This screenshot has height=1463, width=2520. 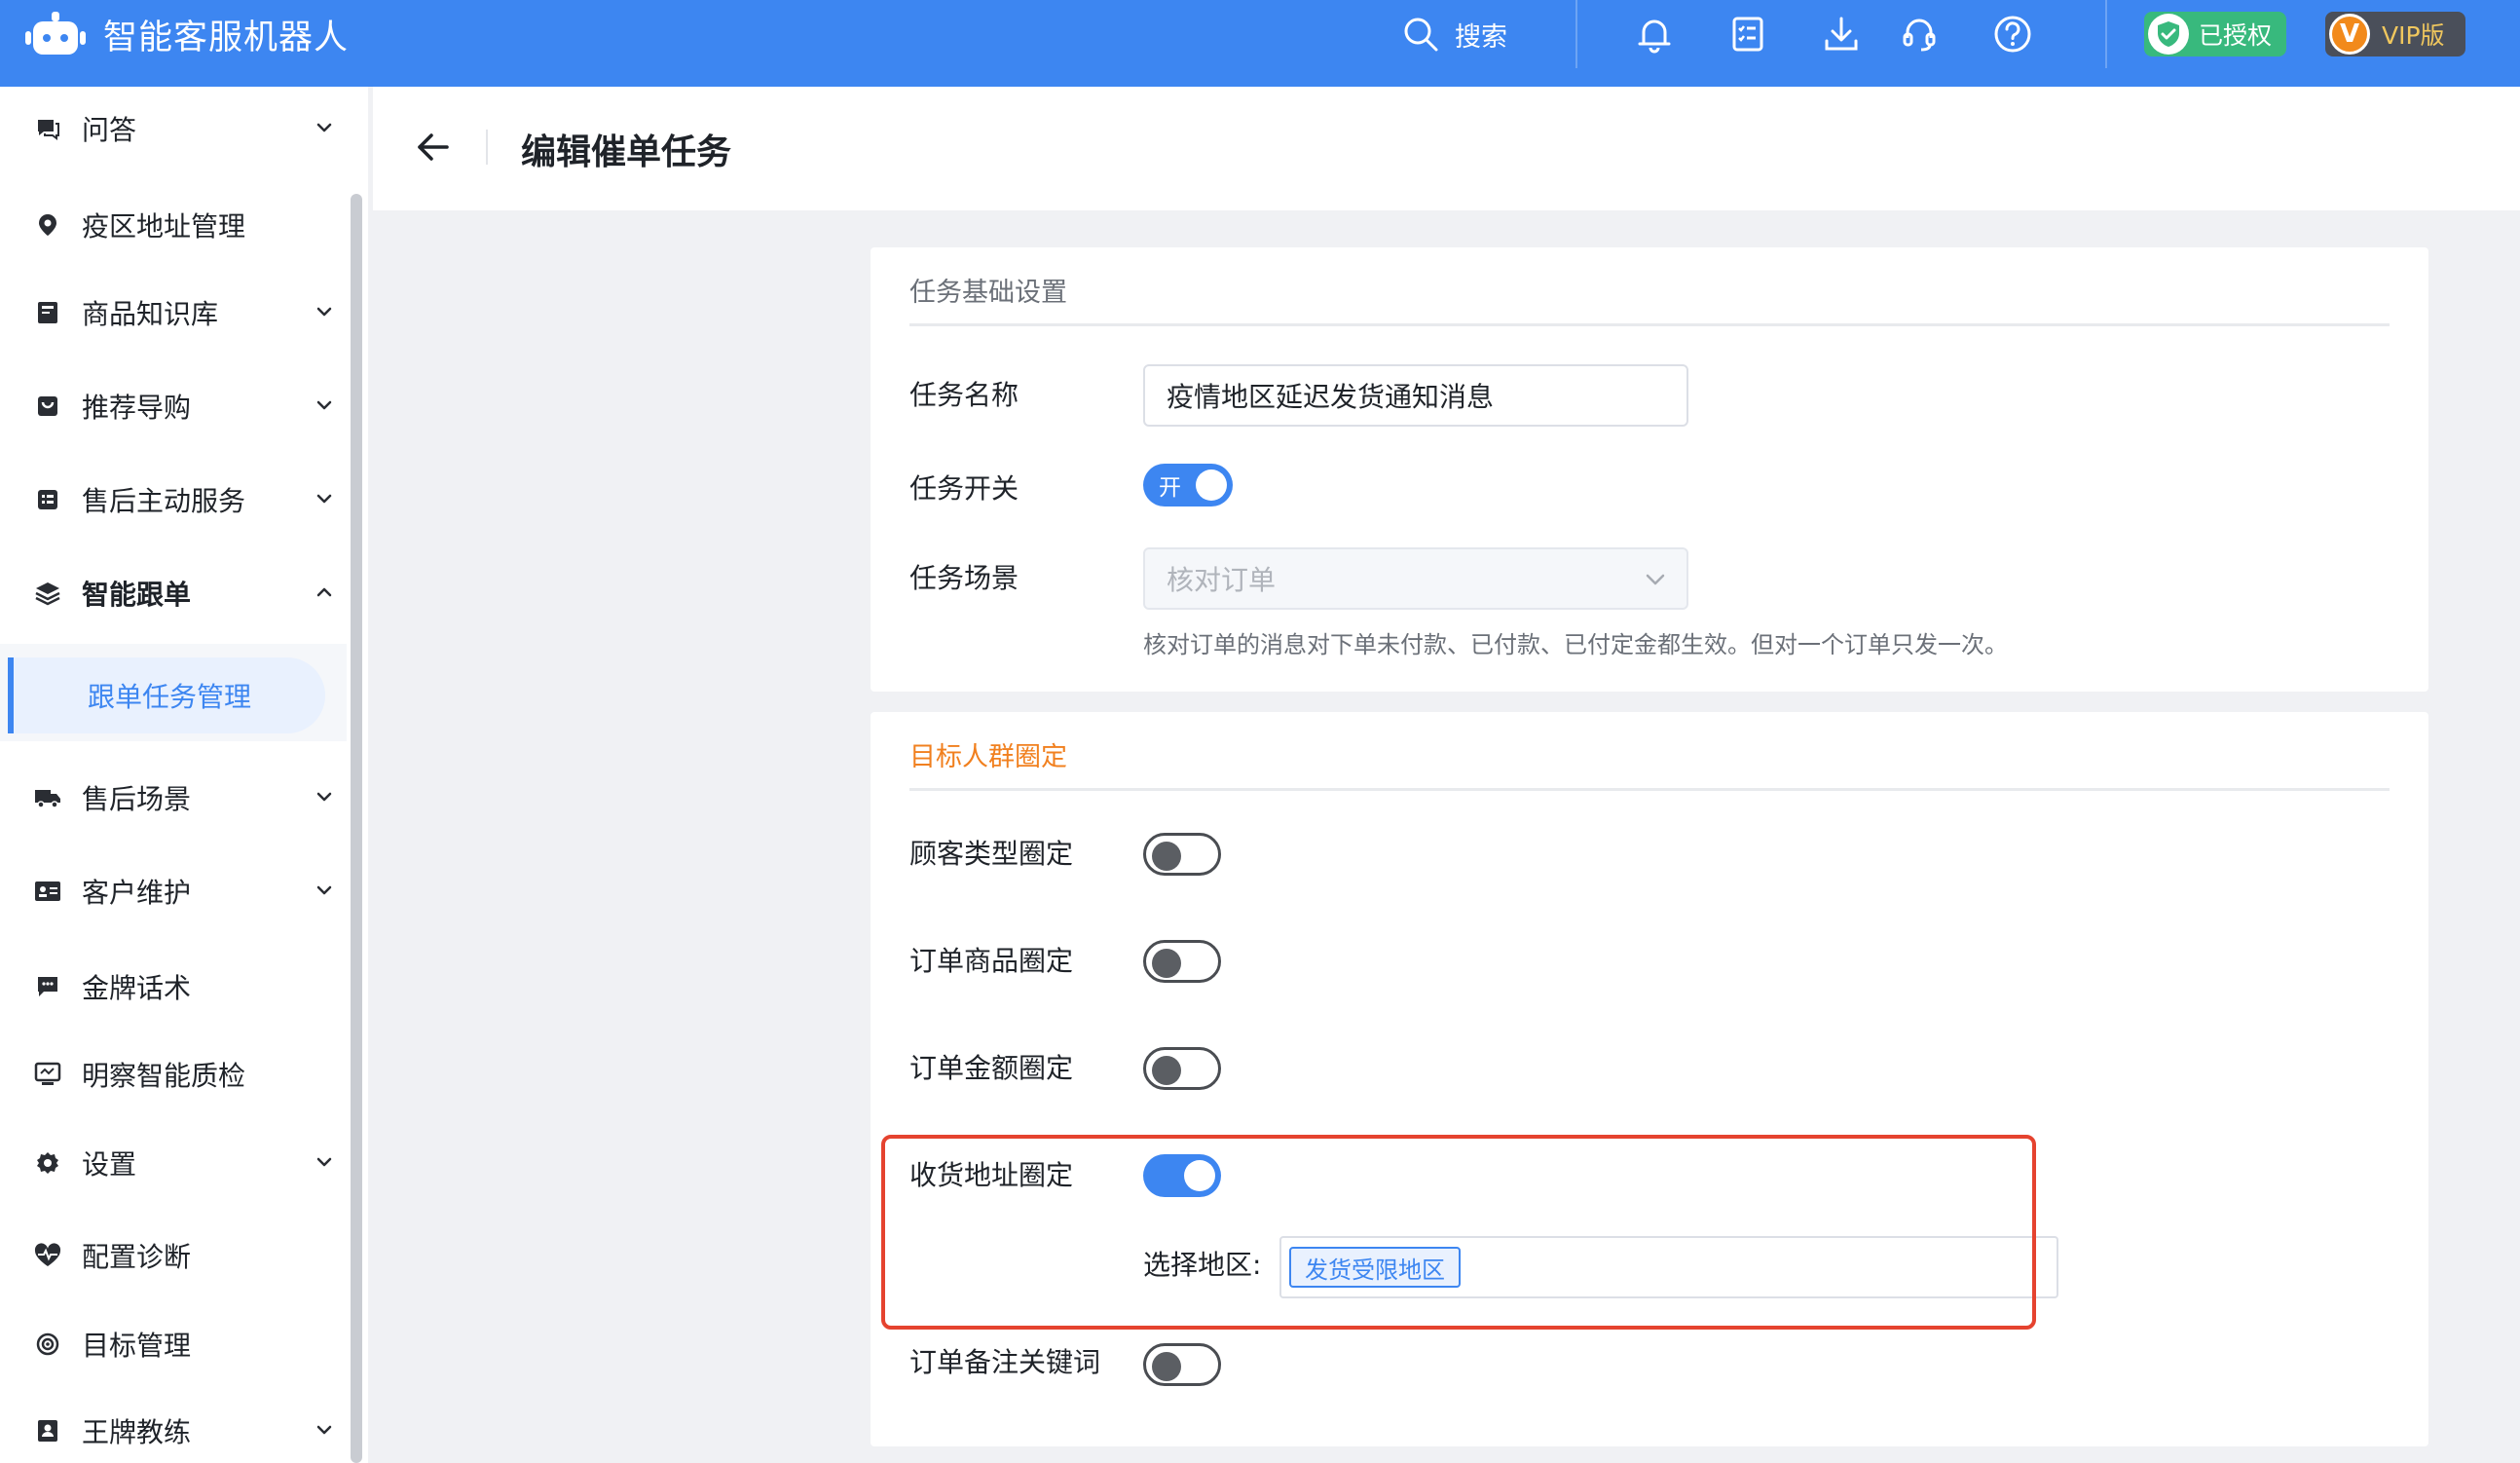 I want to click on arrow-left-icon, so click(x=433, y=147).